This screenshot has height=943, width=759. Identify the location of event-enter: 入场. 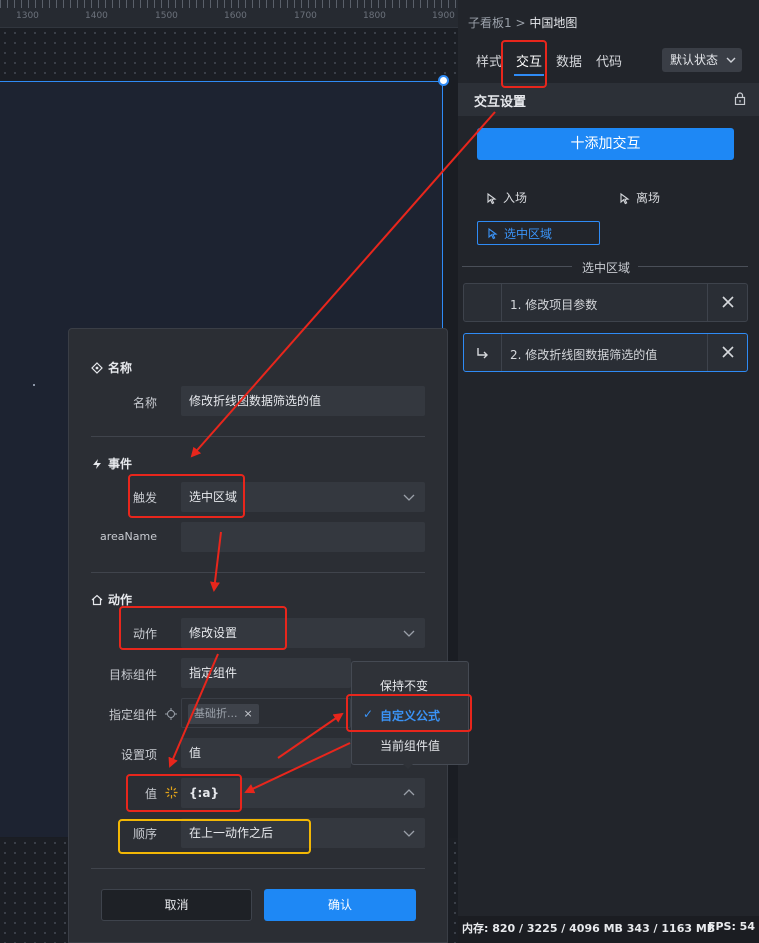
(506, 197).